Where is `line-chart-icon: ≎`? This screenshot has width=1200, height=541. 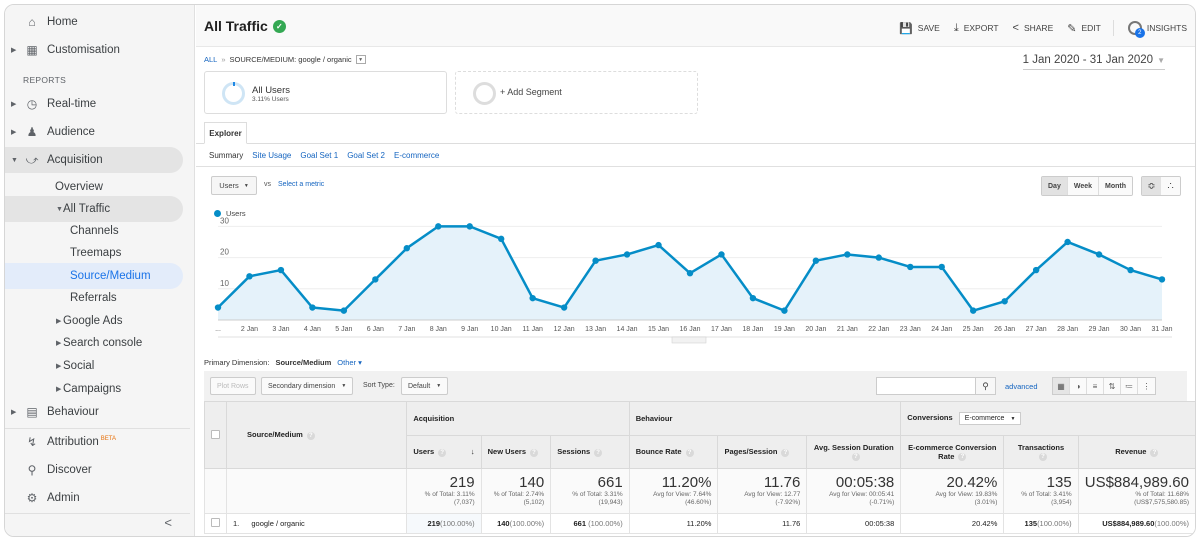 line-chart-icon: ≎ is located at coordinates (1151, 186).